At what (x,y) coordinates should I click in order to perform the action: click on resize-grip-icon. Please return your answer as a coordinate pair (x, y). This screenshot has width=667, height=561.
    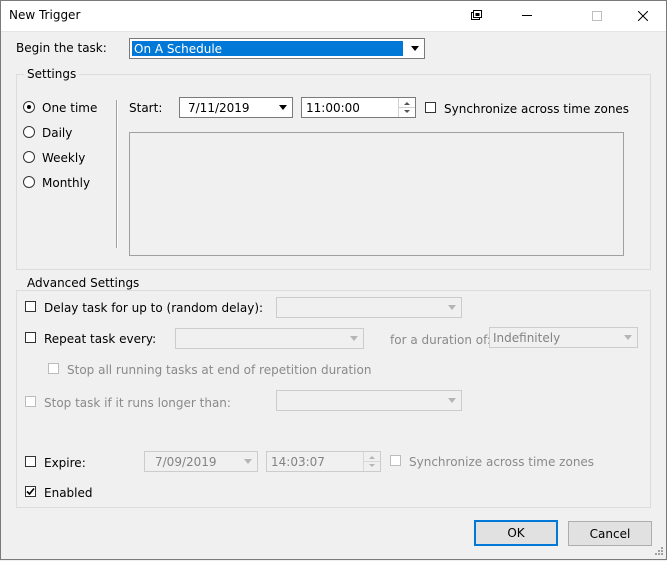
    Looking at the image, I should click on (658, 553).